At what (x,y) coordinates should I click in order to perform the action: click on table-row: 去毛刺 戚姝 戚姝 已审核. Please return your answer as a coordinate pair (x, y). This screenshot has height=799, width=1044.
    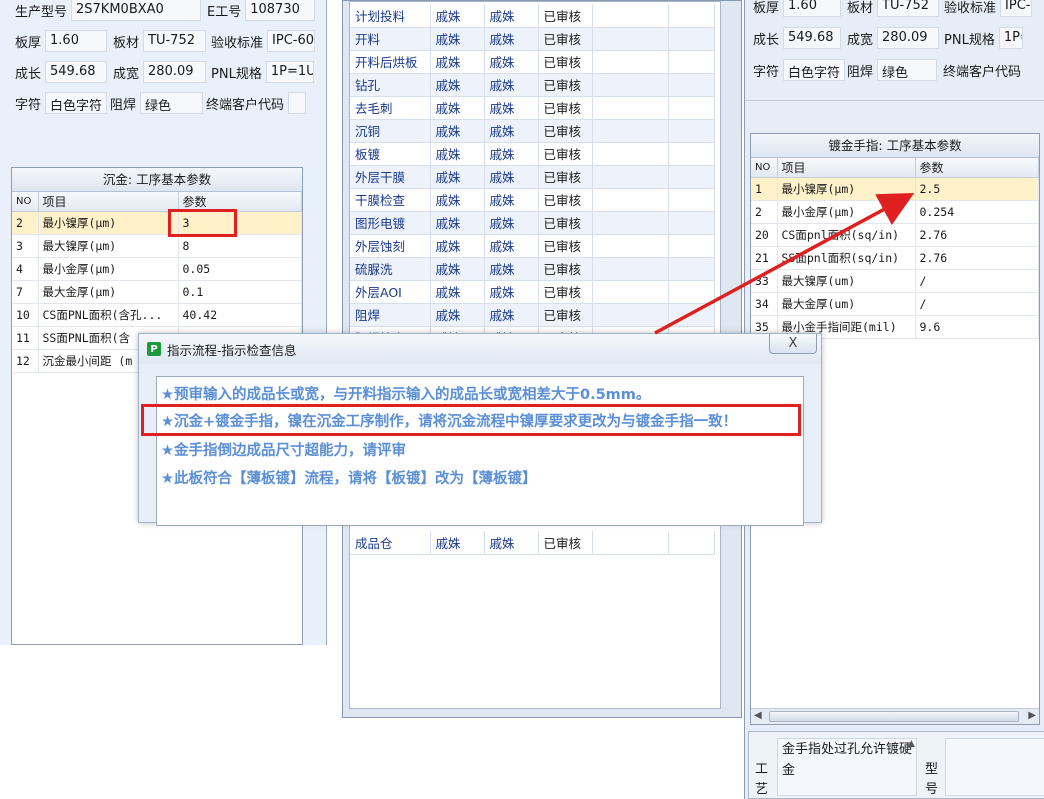
    Looking at the image, I should click on (532, 108).